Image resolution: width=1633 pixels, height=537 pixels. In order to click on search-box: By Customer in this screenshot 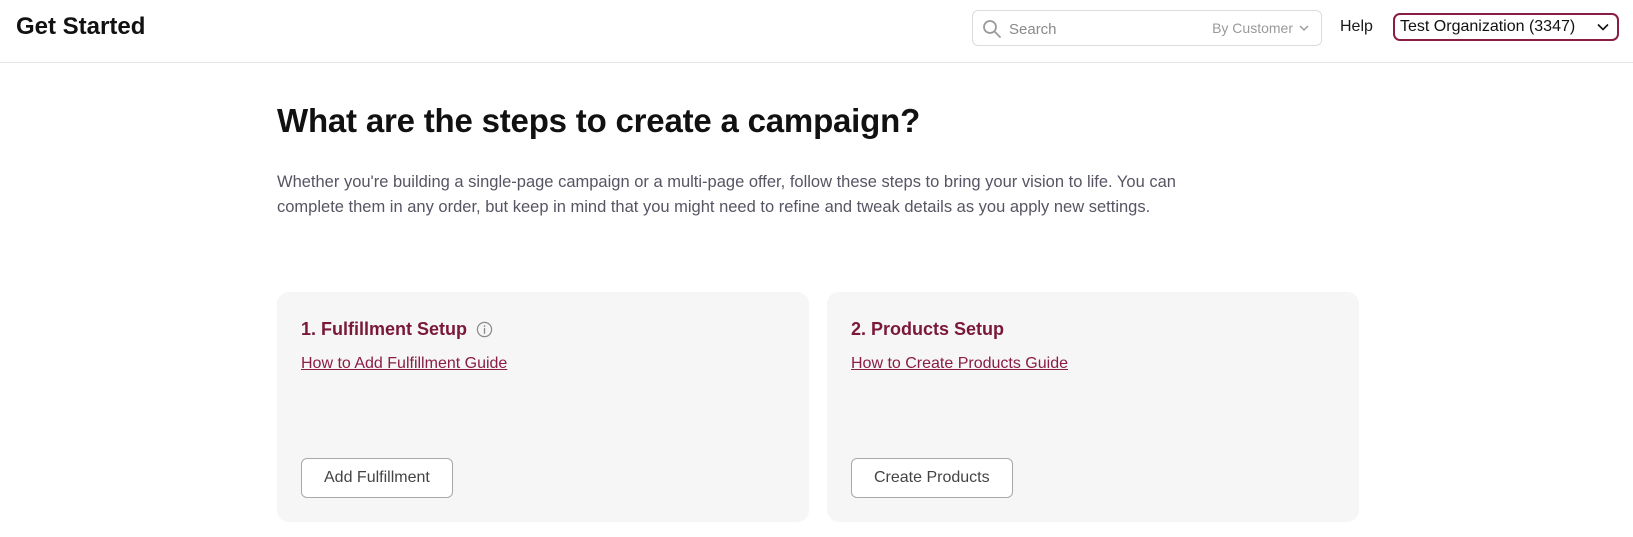, I will do `click(1147, 28)`.